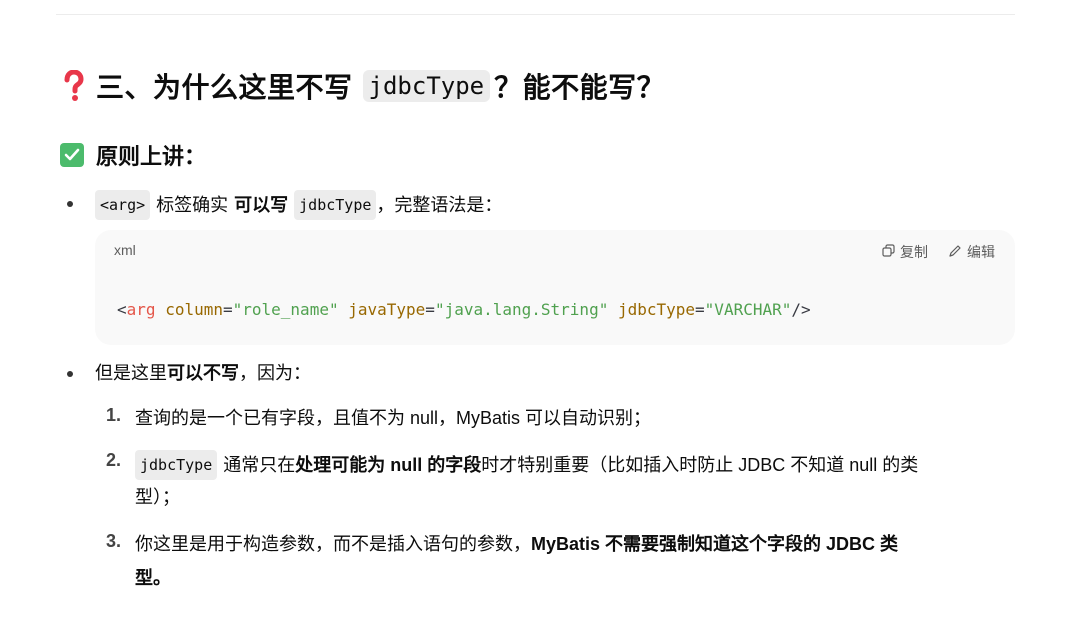 This screenshot has width=1065, height=630. Describe the element at coordinates (285, 309) in the screenshot. I see `code-string: "role_name"` at that location.